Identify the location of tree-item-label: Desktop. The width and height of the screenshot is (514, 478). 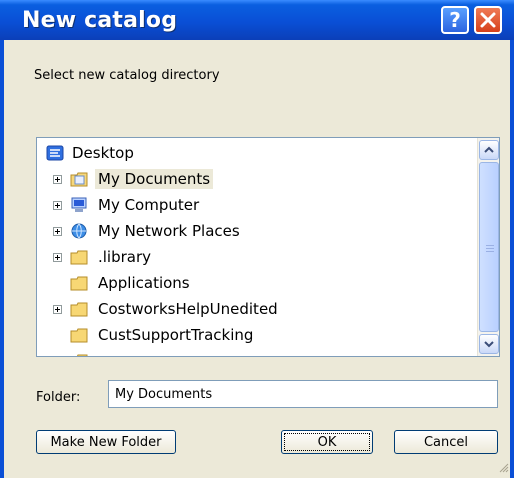
(103, 153).